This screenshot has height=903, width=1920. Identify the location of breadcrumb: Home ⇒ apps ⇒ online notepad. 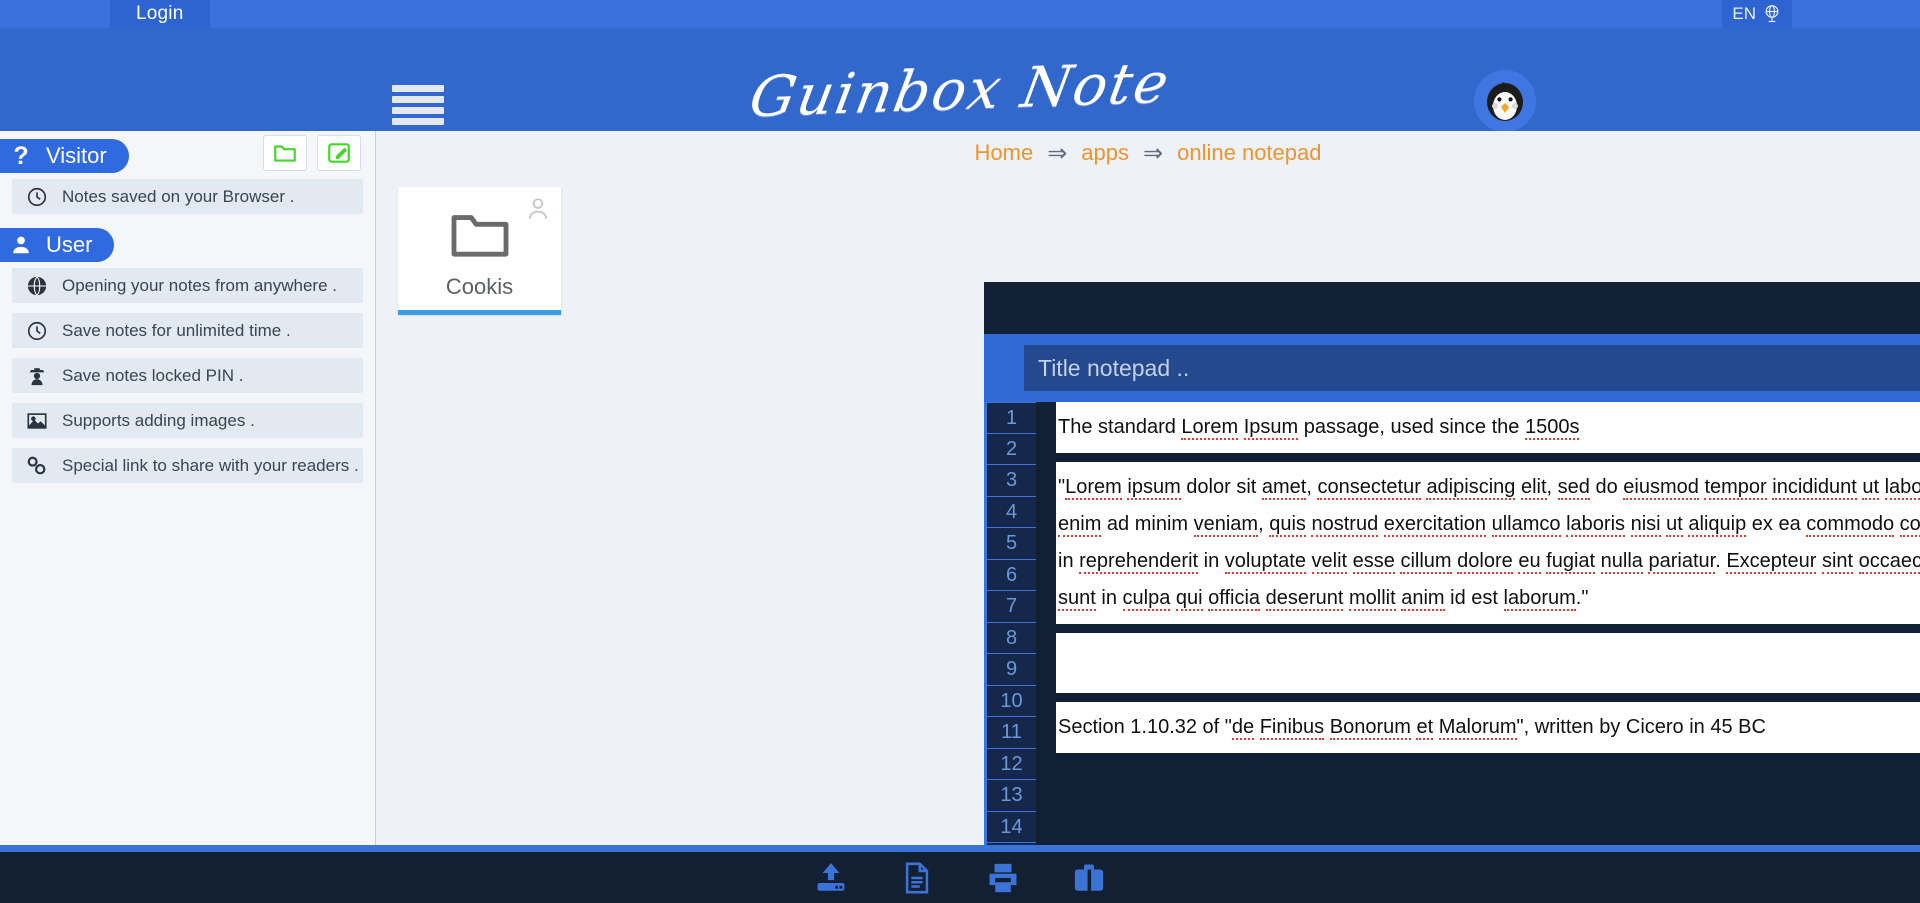
(1148, 153).